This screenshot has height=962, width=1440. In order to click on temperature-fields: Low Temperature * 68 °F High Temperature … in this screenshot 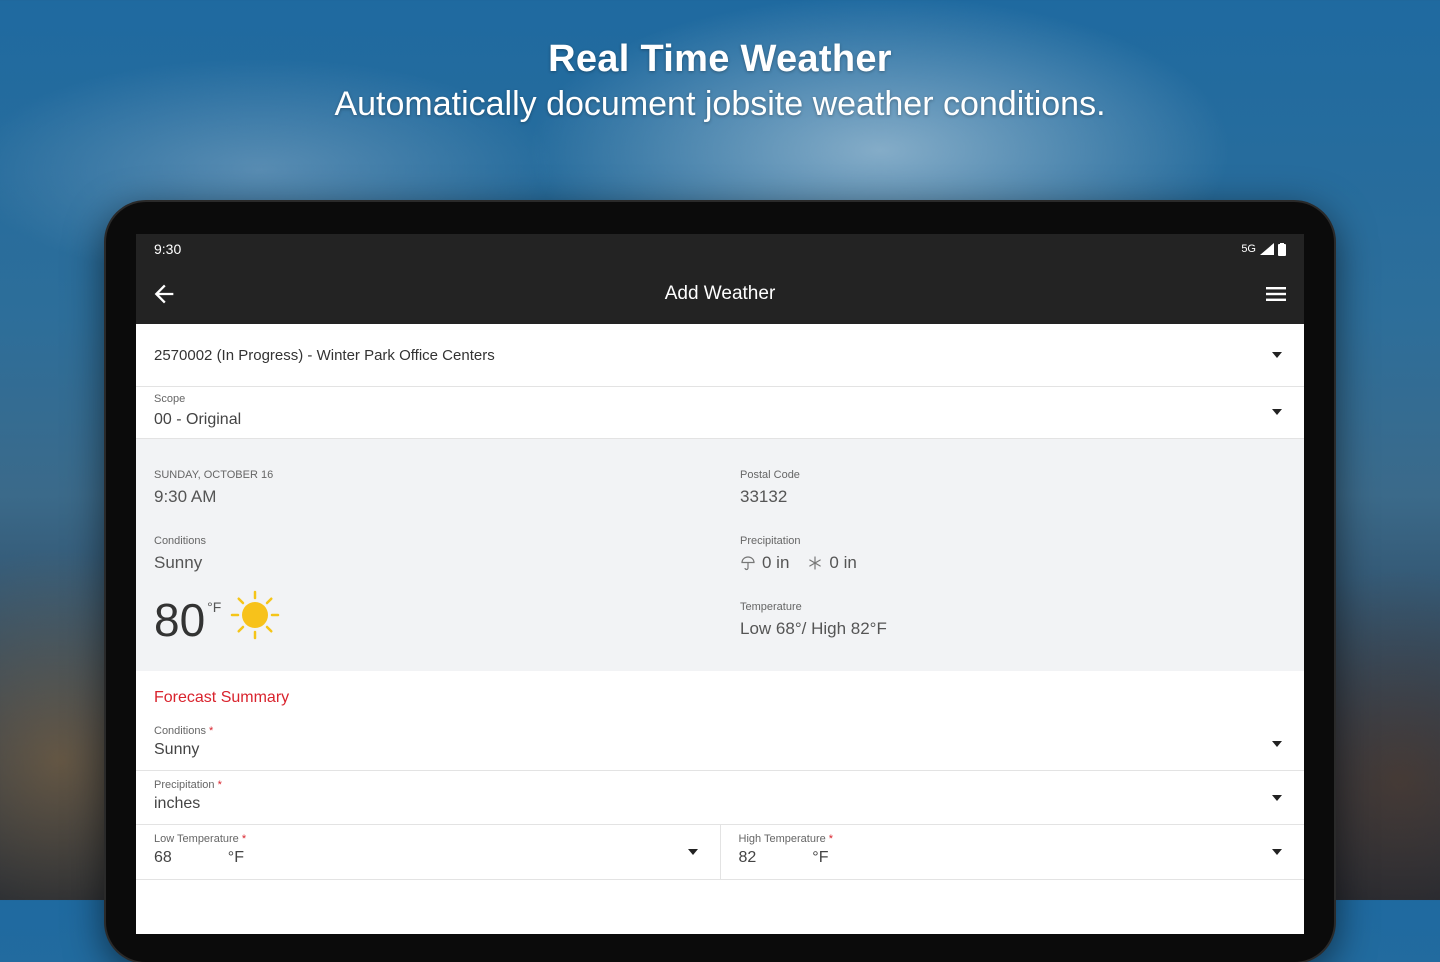, I will do `click(720, 852)`.